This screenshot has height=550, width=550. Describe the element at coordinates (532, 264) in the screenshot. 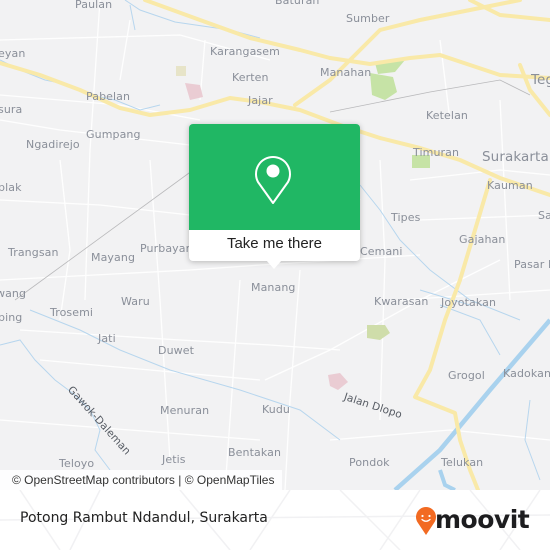

I see `place-label: Pasar K` at that location.